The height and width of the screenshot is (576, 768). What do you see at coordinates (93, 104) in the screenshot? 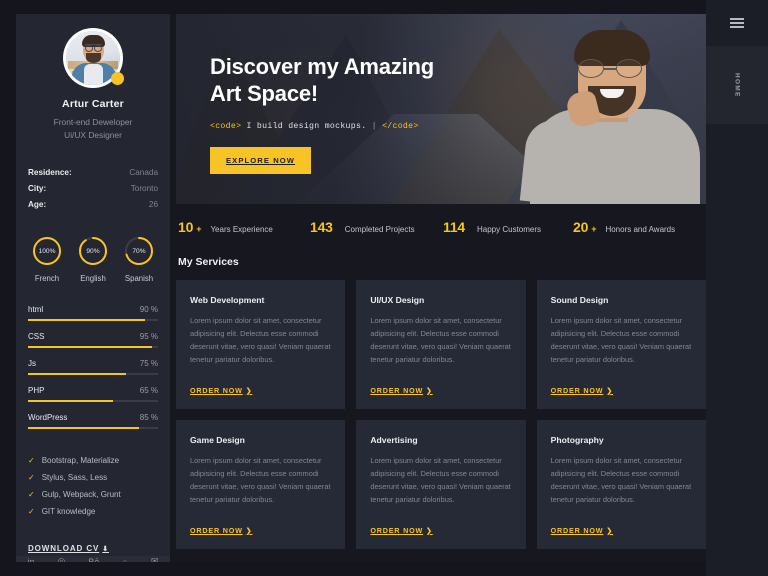
I see `profile-name: Artur Carter` at bounding box center [93, 104].